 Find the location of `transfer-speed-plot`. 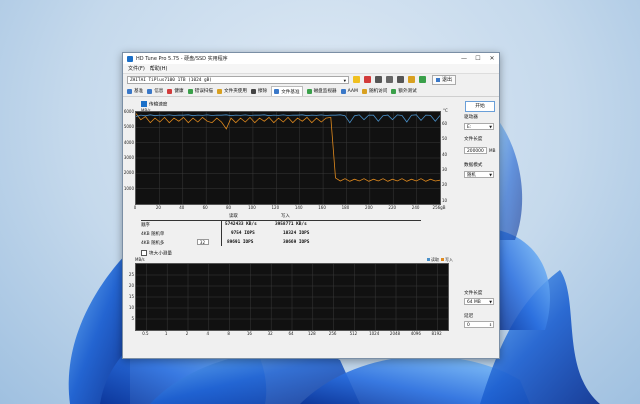

transfer-speed-plot is located at coordinates (288, 158).